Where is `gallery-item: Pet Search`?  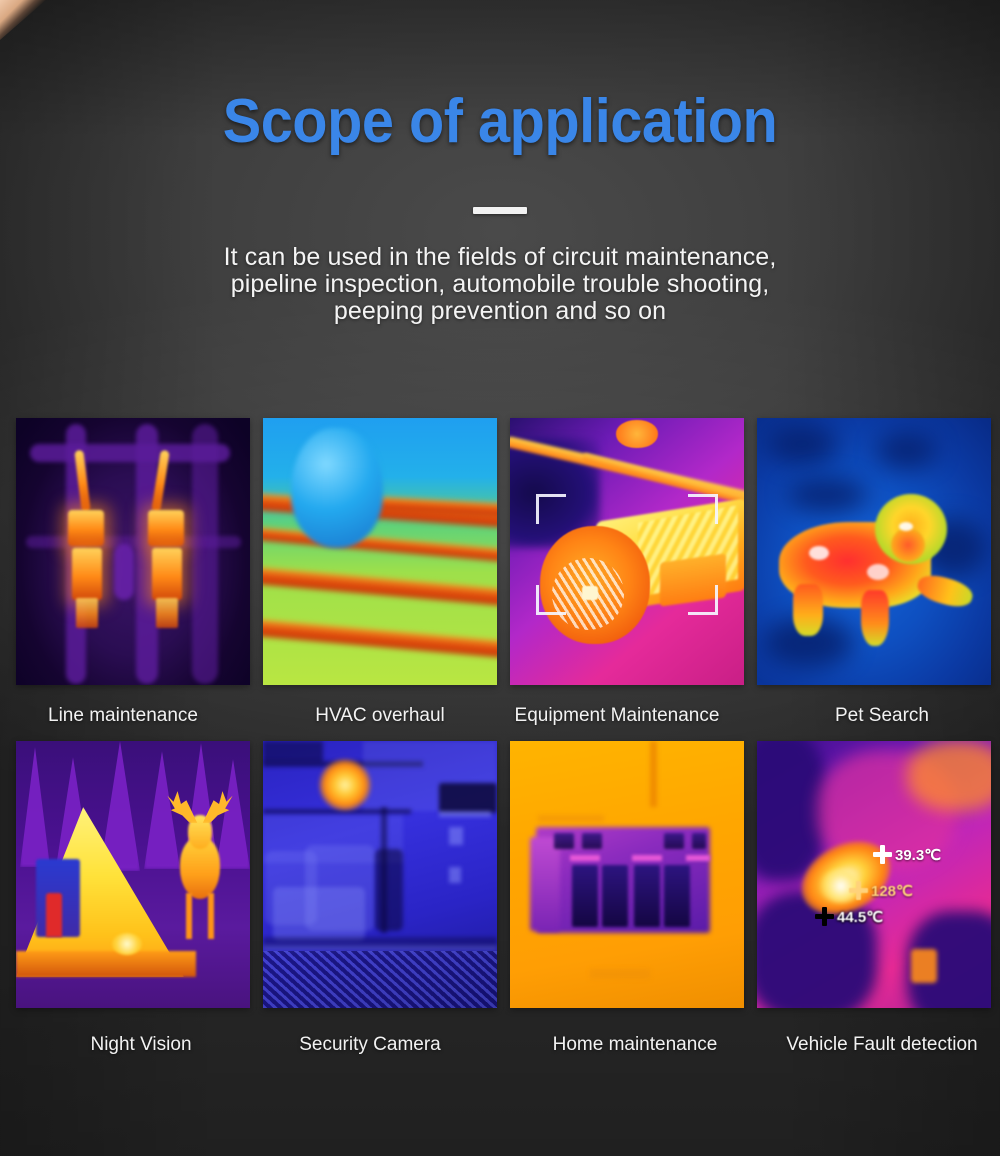 gallery-item: Pet Search is located at coordinates (874, 579).